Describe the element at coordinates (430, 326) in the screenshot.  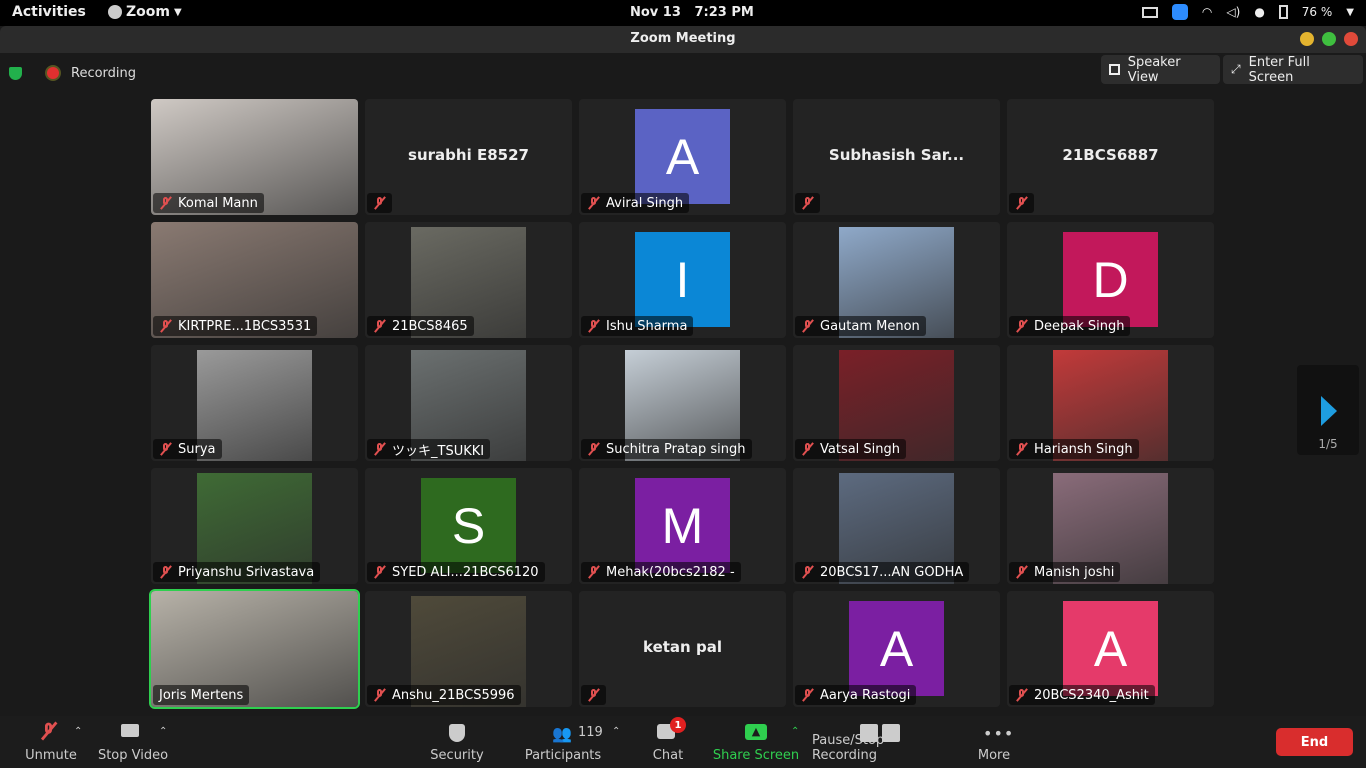
I see `participant-name: 21BCS8465` at that location.